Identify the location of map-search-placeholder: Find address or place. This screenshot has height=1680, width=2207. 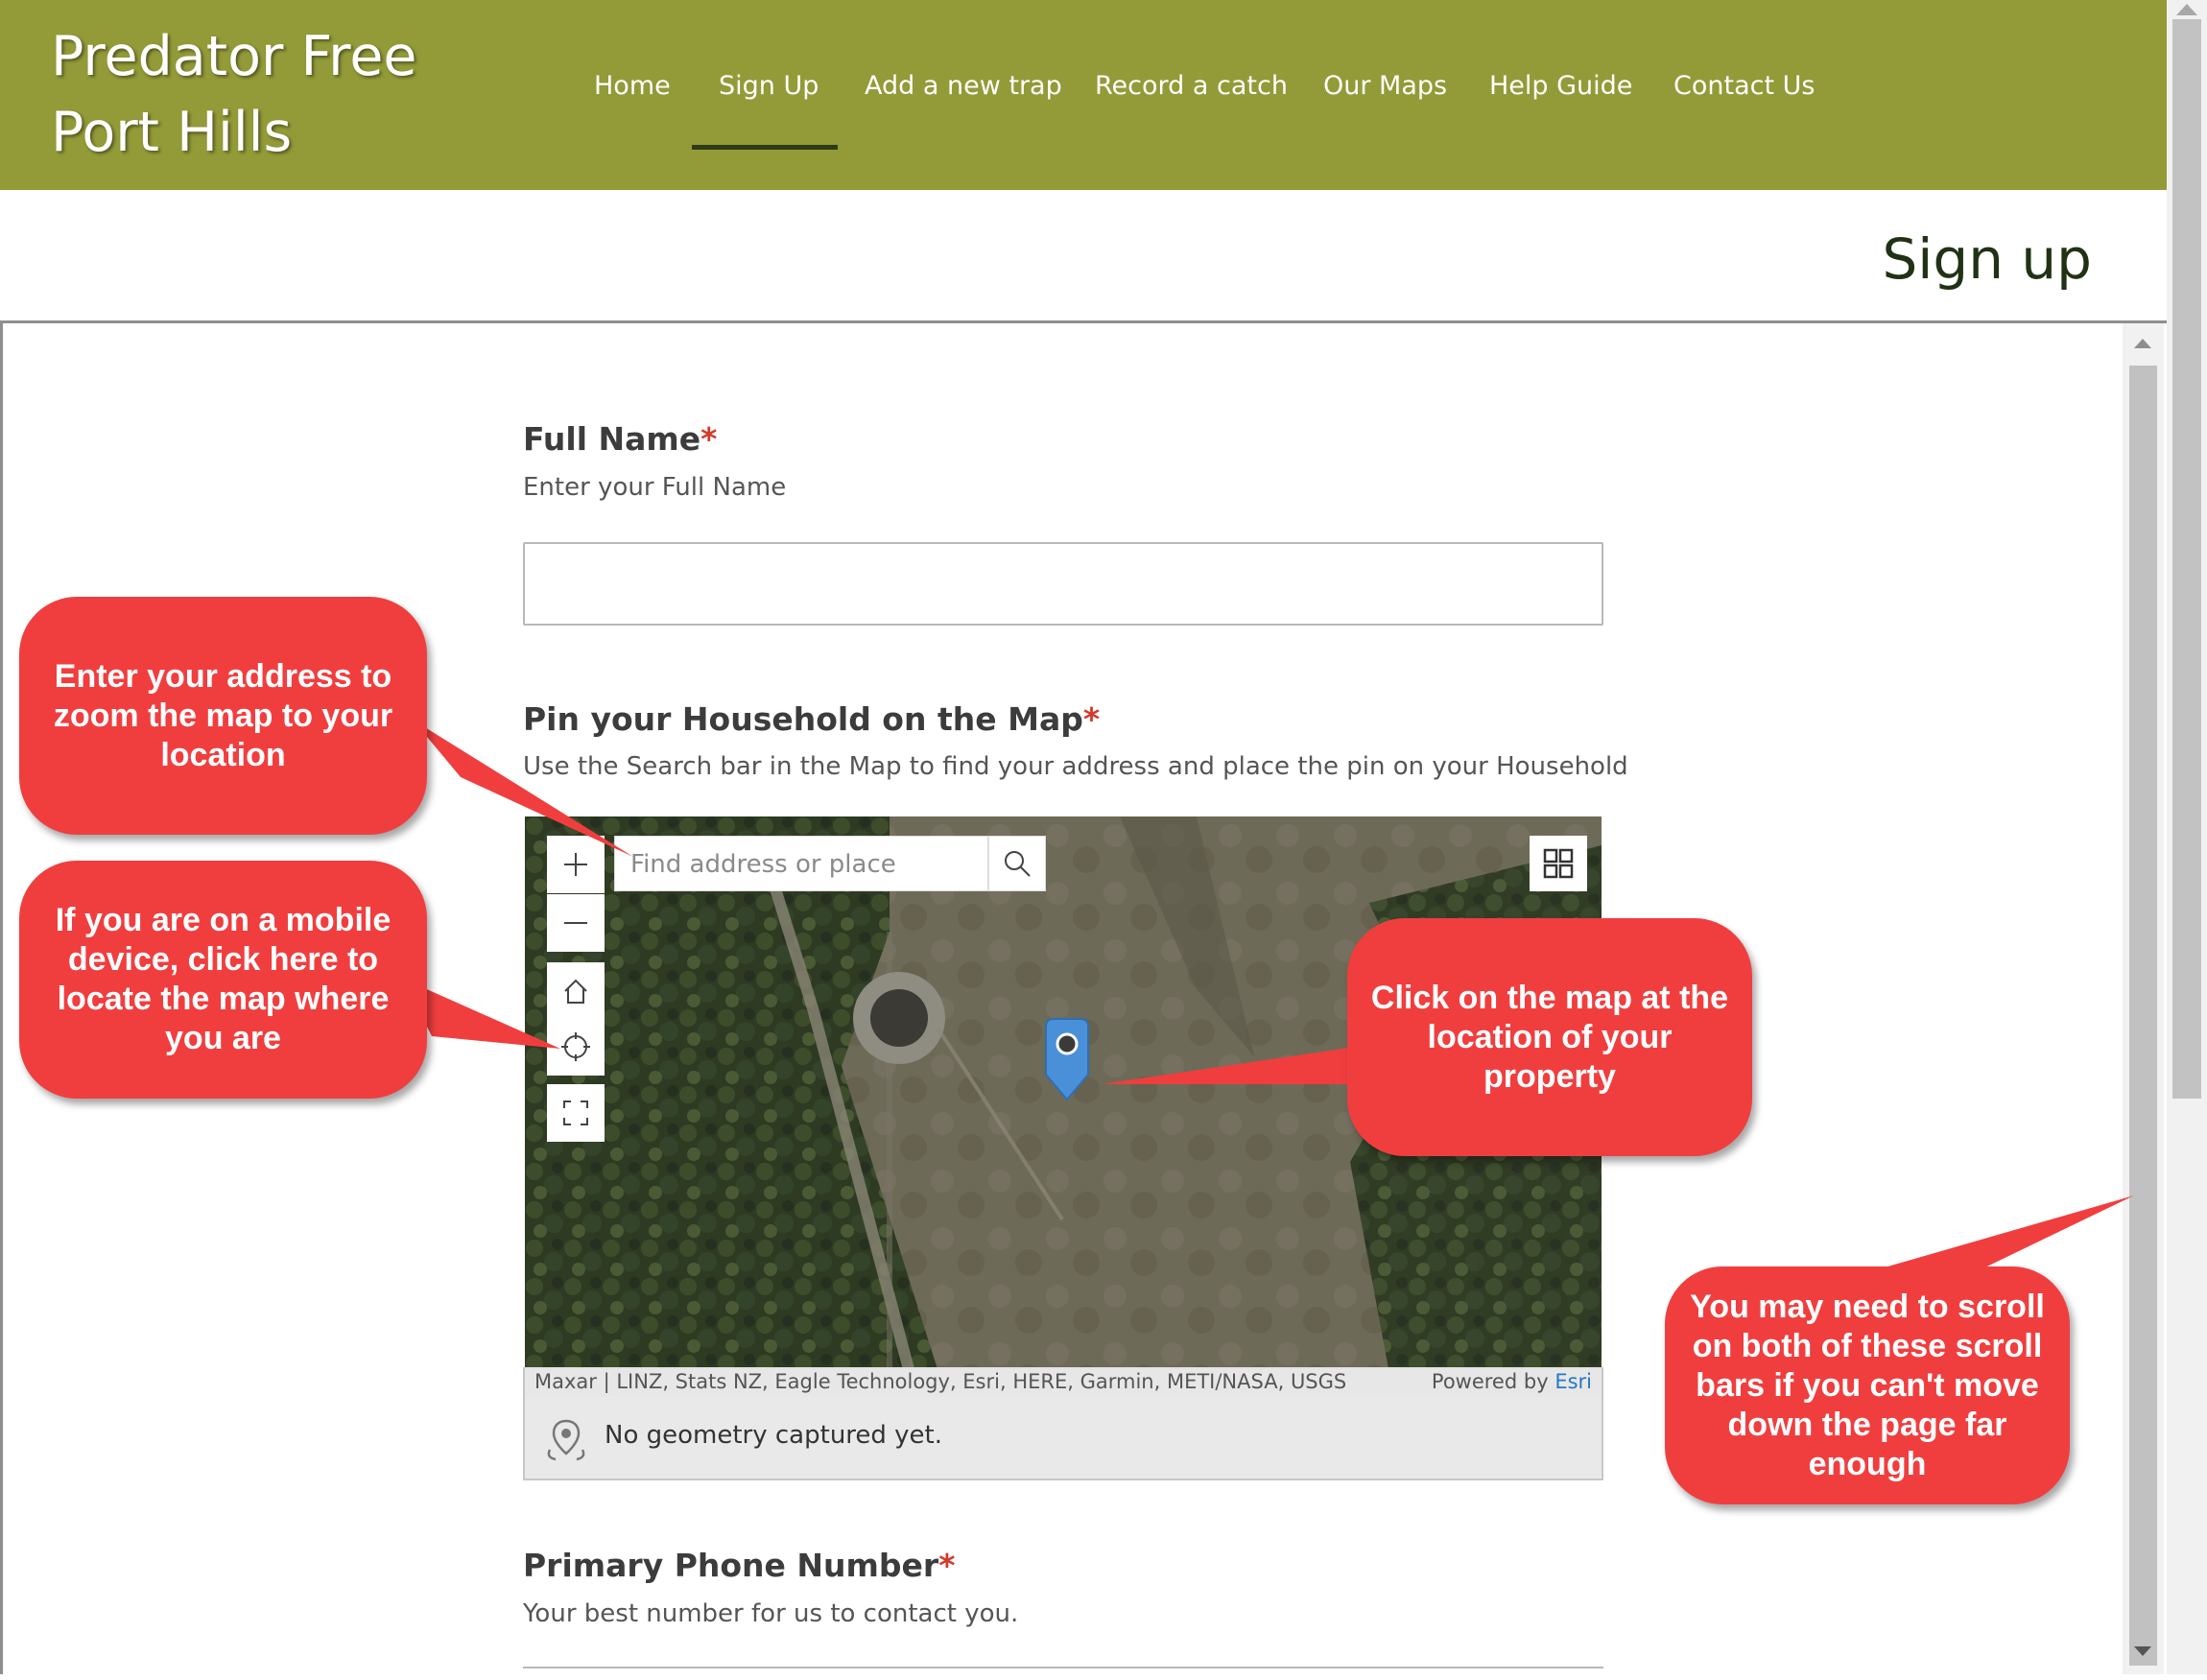
(763, 865).